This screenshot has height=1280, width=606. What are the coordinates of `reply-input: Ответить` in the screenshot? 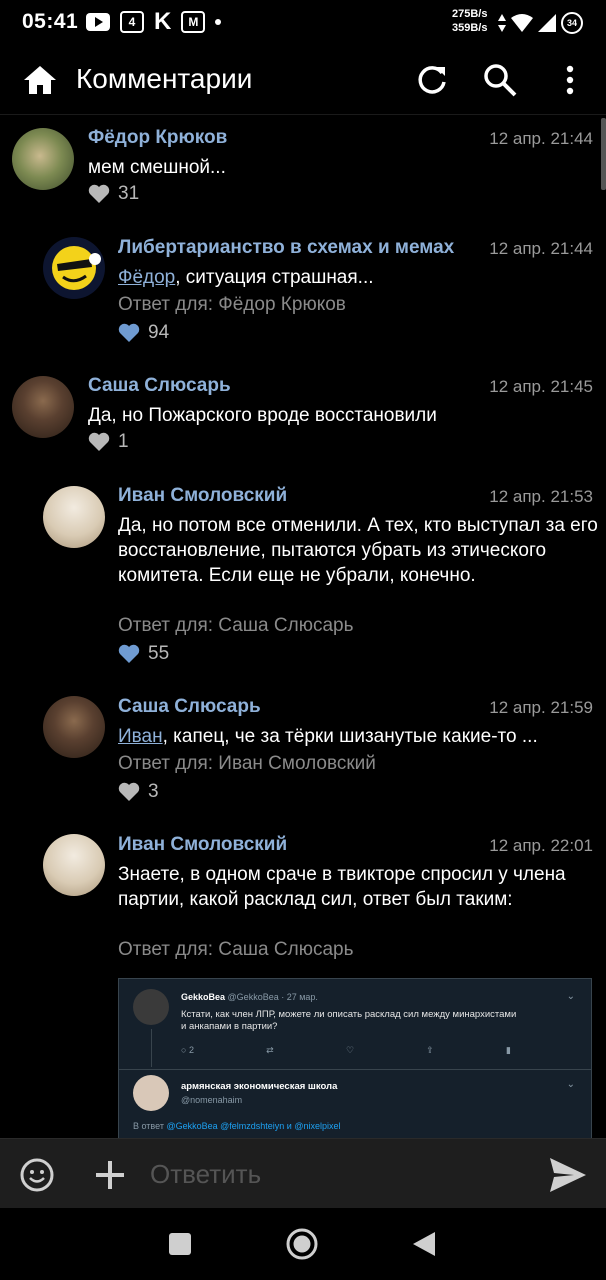 It's located at (205, 1174).